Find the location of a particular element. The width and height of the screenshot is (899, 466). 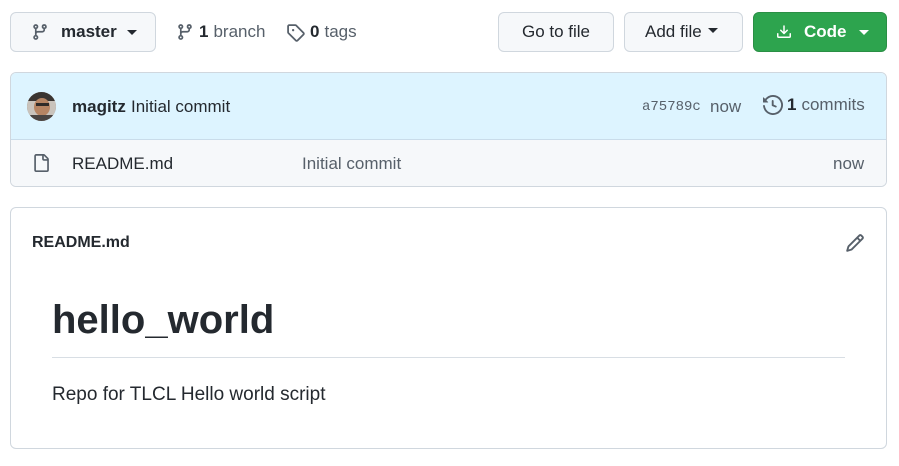

readme-filename: README.md is located at coordinates (81, 243).